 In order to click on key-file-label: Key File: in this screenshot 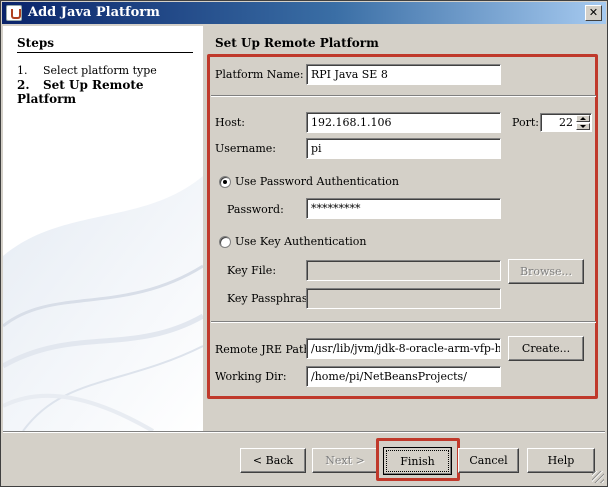, I will do `click(252, 270)`.